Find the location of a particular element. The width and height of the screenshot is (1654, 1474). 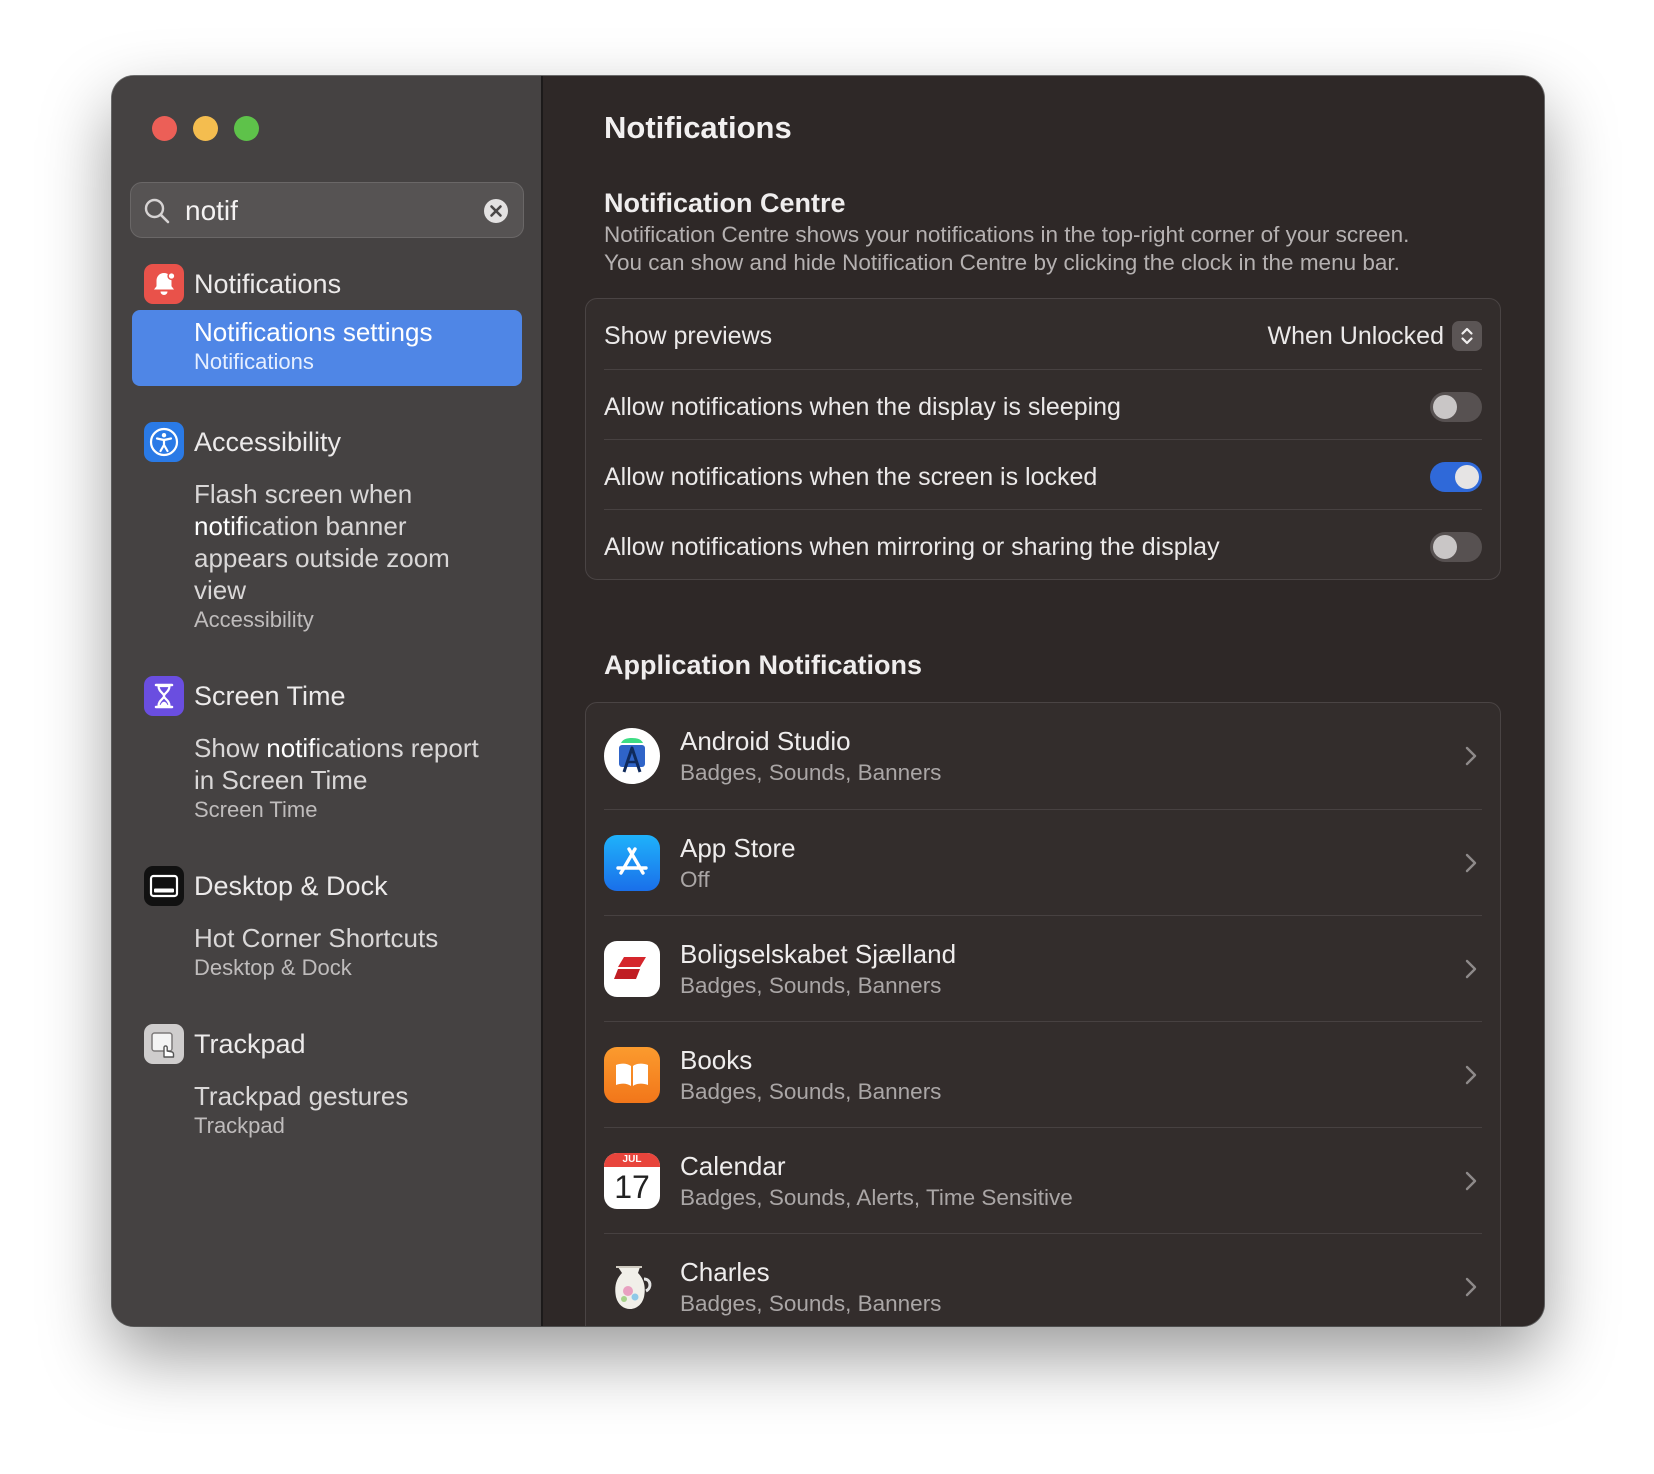

charles-icon is located at coordinates (632, 1287).